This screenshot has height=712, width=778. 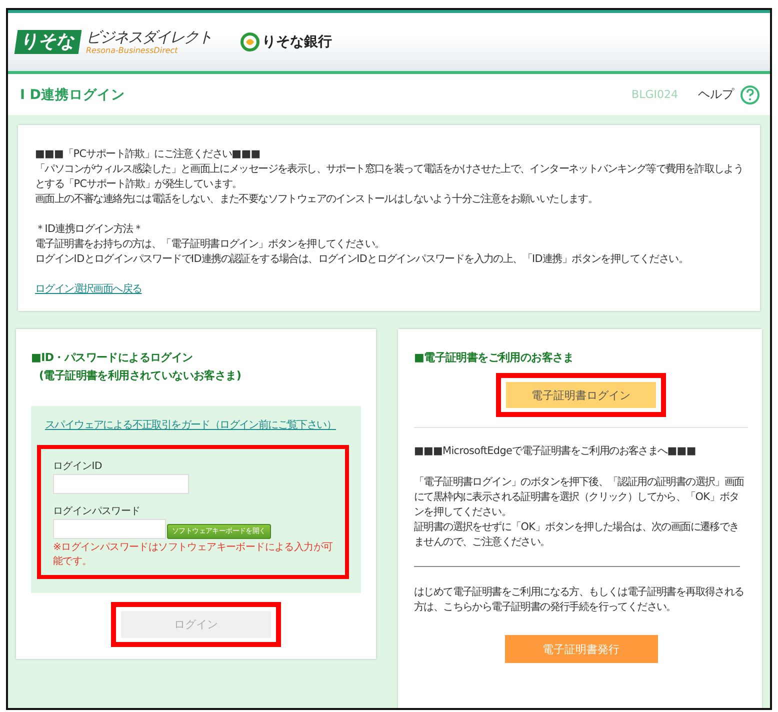 What do you see at coordinates (193, 555) in the screenshot?
I see `password-note: ※ログインパスワードはソフトウェアキーボードによる入力が可能です。` at bounding box center [193, 555].